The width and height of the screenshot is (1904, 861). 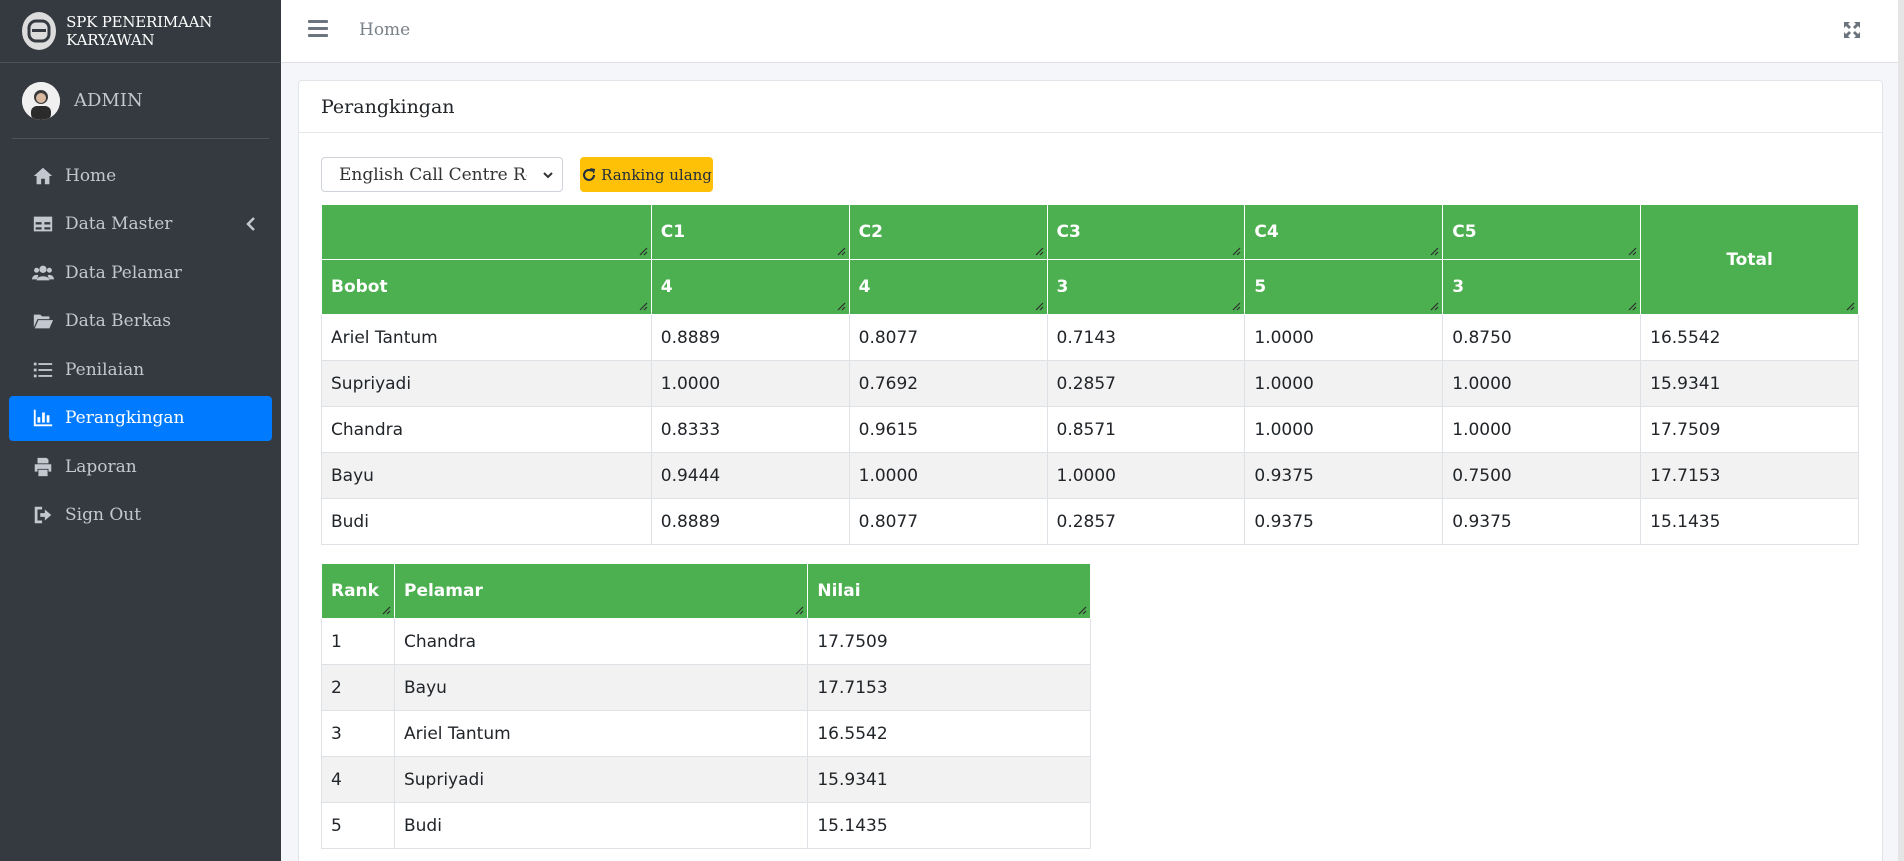 I want to click on sidebar-item-data-pelamar: Data Pelamar, so click(x=140, y=272).